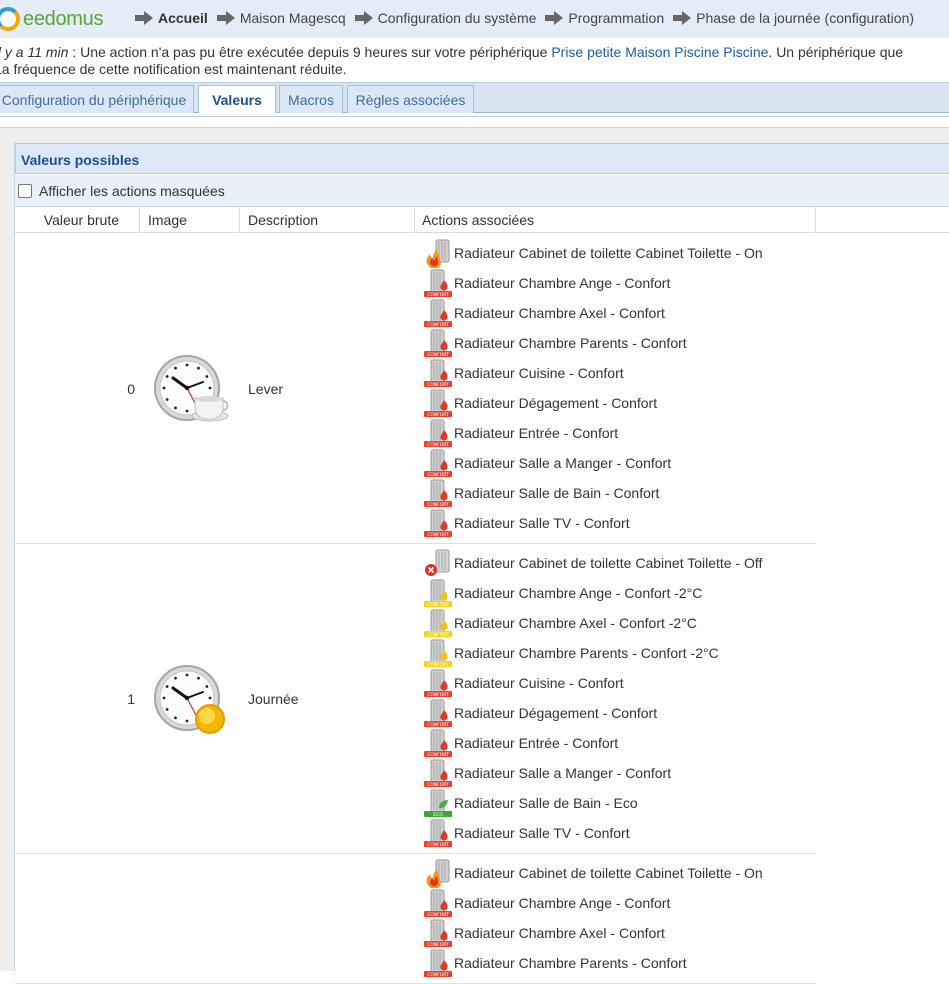  I want to click on breadcrumb-programmation: Programmation, so click(604, 18).